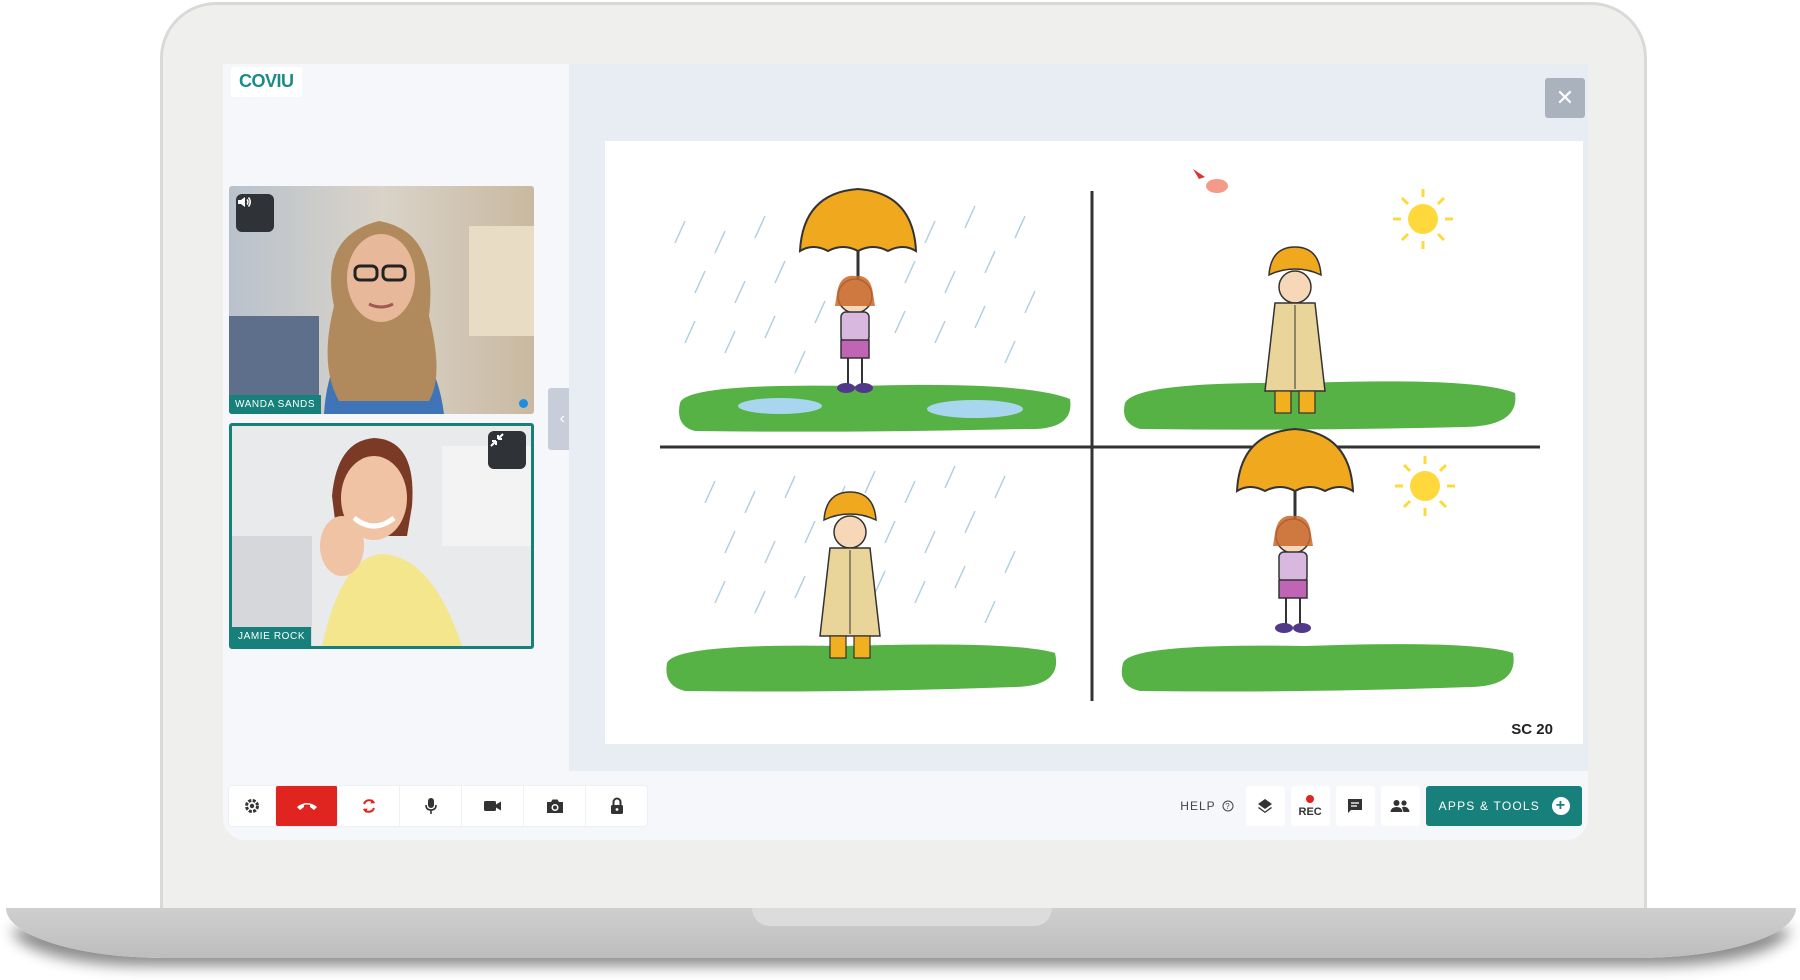 This screenshot has height=980, width=1800. I want to click on coviu-logo: COVIU, so click(266, 82).